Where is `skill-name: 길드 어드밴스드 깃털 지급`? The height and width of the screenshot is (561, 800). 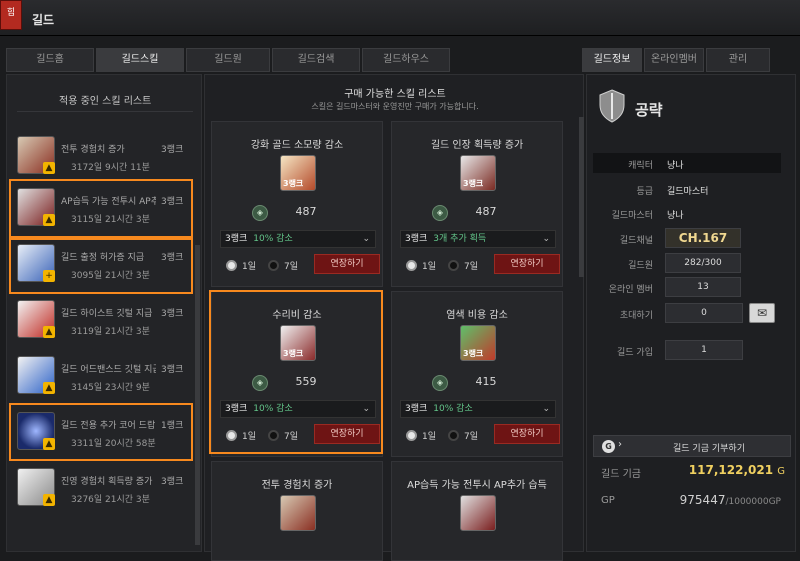 skill-name: 길드 어드밴스드 깃털 지급 is located at coordinates (108, 370).